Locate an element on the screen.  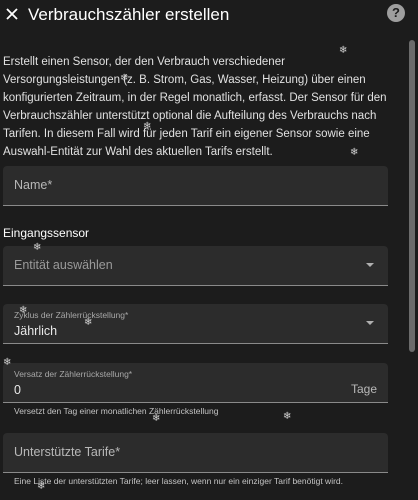
tariffs-field: Unterstützte Tarife* is located at coordinates (195, 453).